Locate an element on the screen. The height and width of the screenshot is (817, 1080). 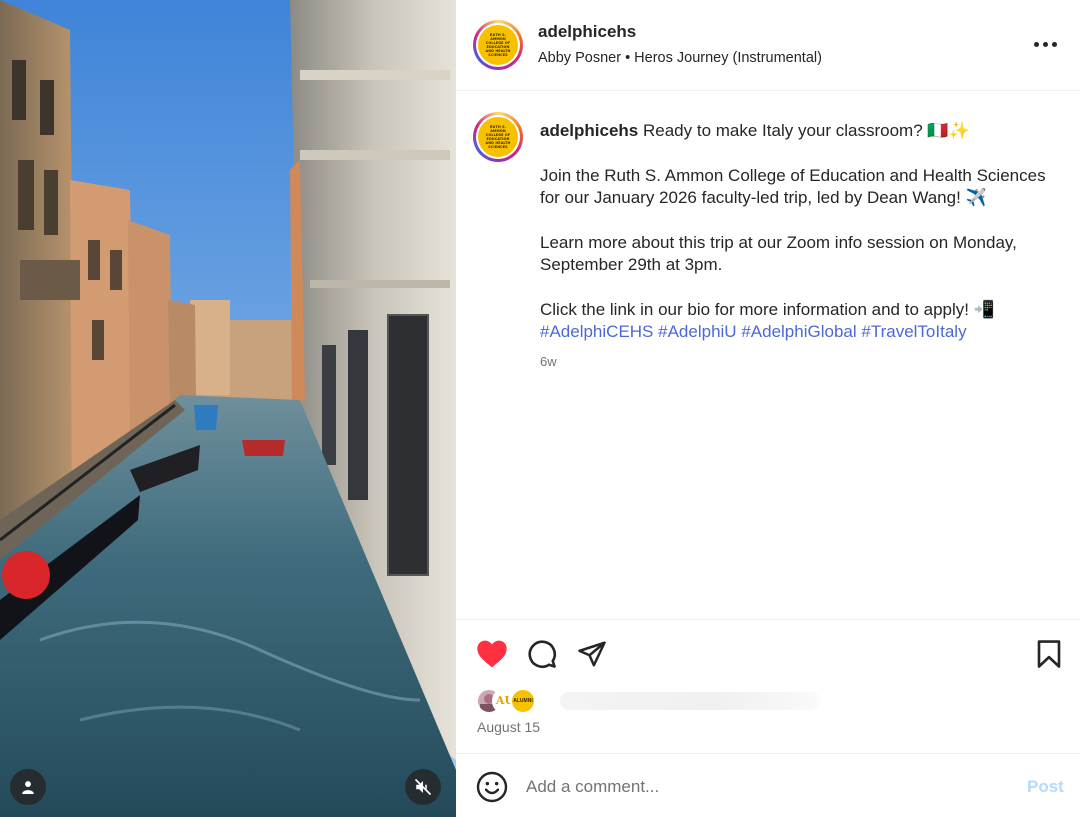
heart-filled-icon is located at coordinates (492, 654).